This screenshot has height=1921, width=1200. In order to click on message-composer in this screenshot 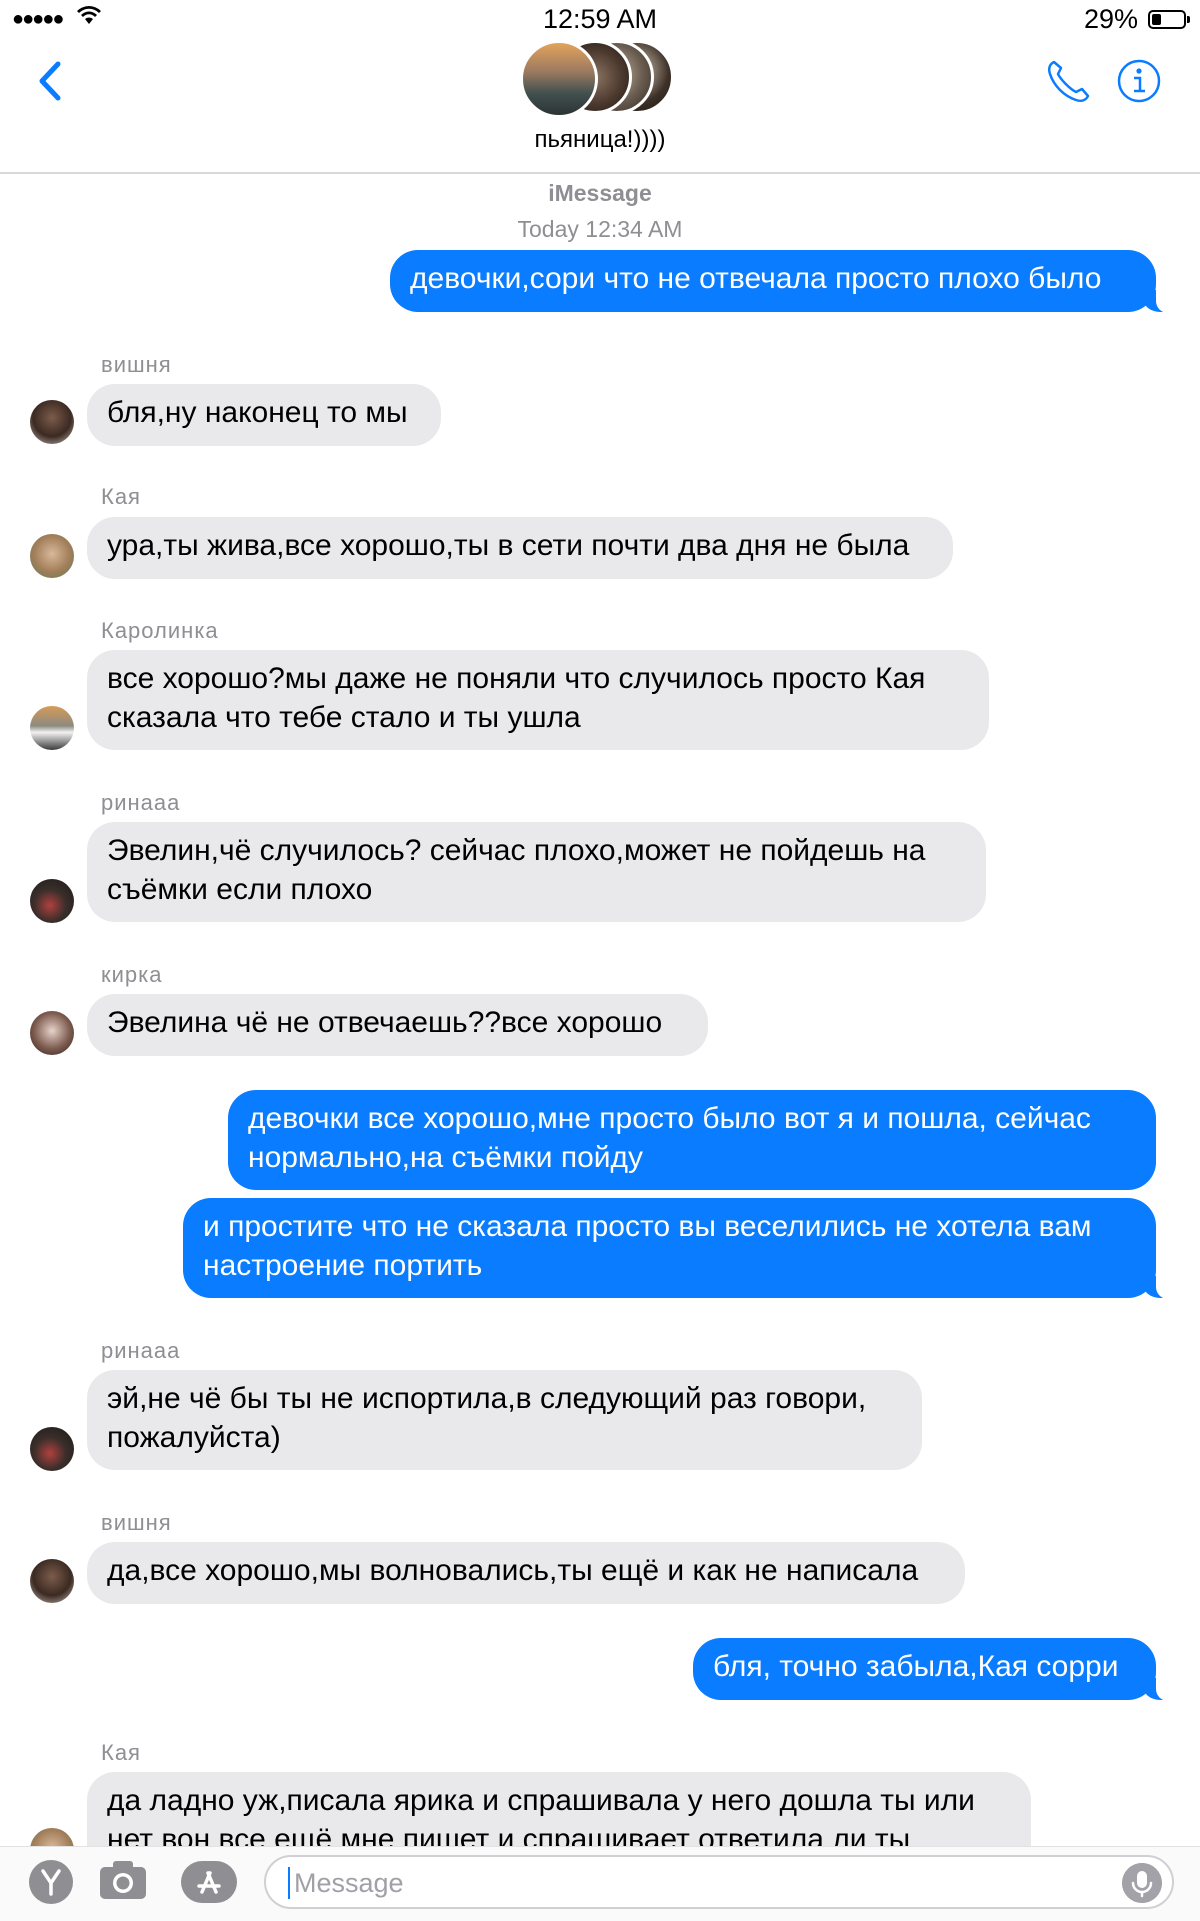, I will do `click(600, 1883)`.